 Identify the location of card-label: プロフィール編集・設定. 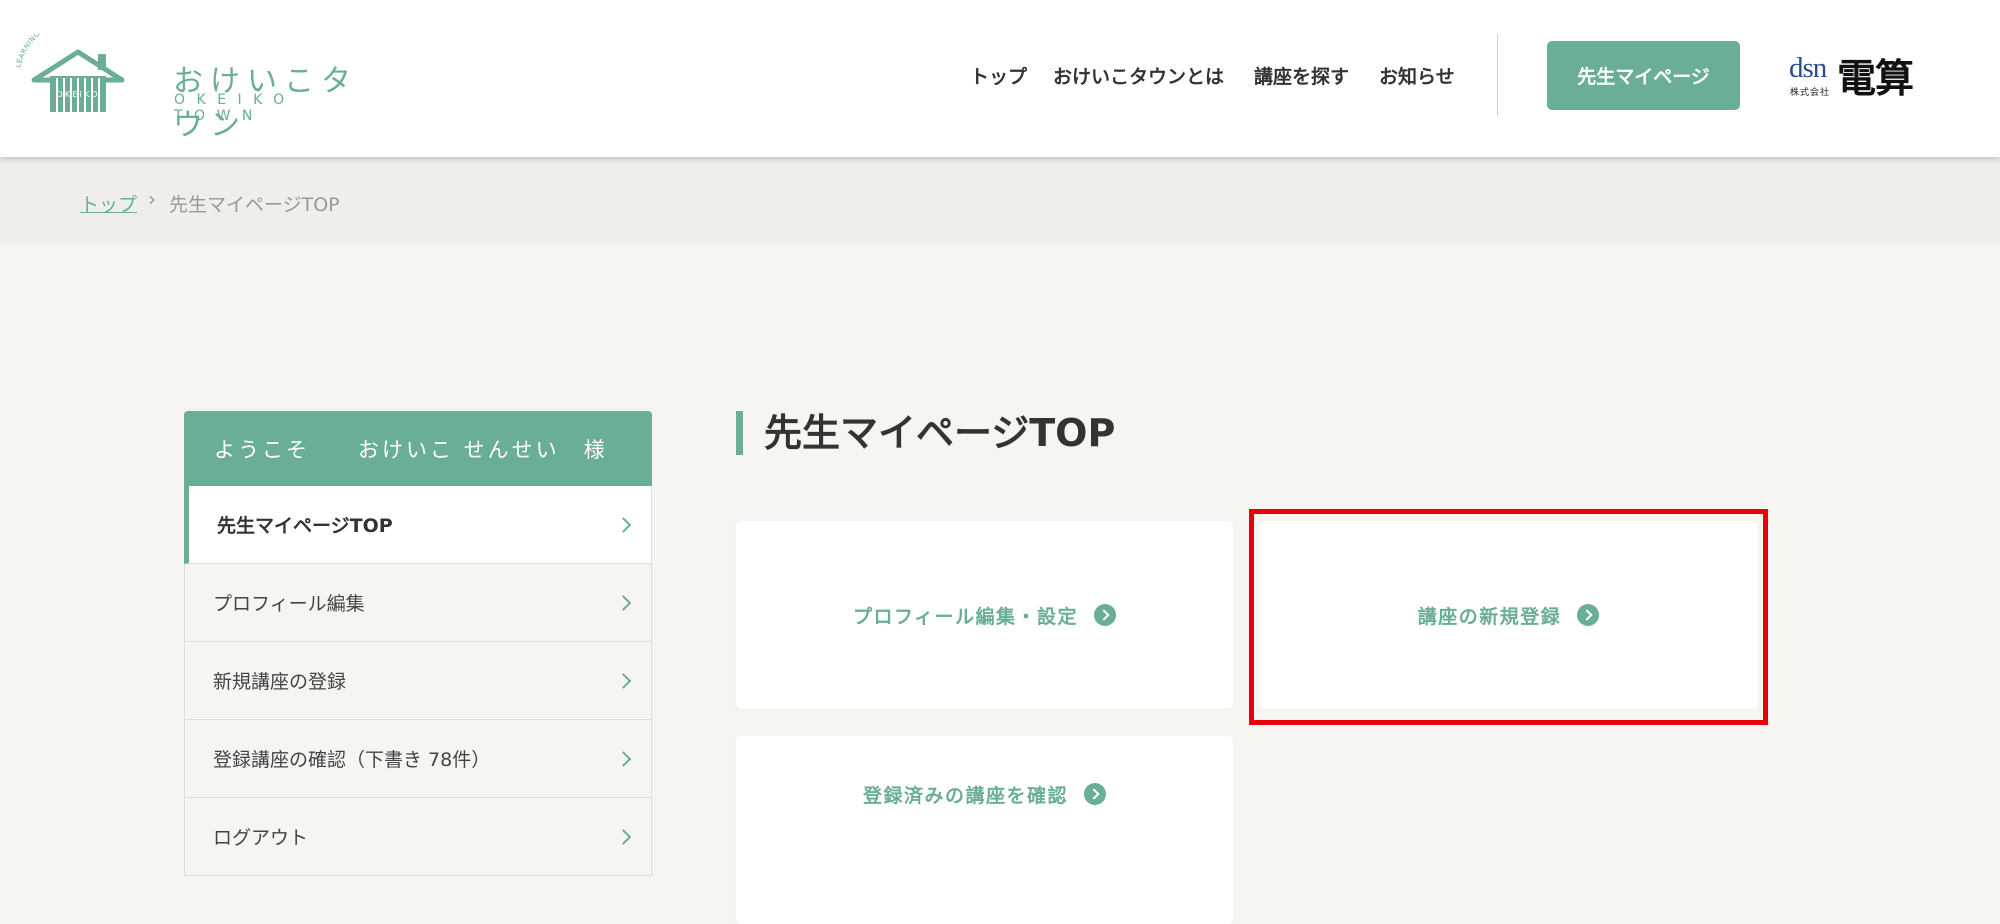
(965, 616).